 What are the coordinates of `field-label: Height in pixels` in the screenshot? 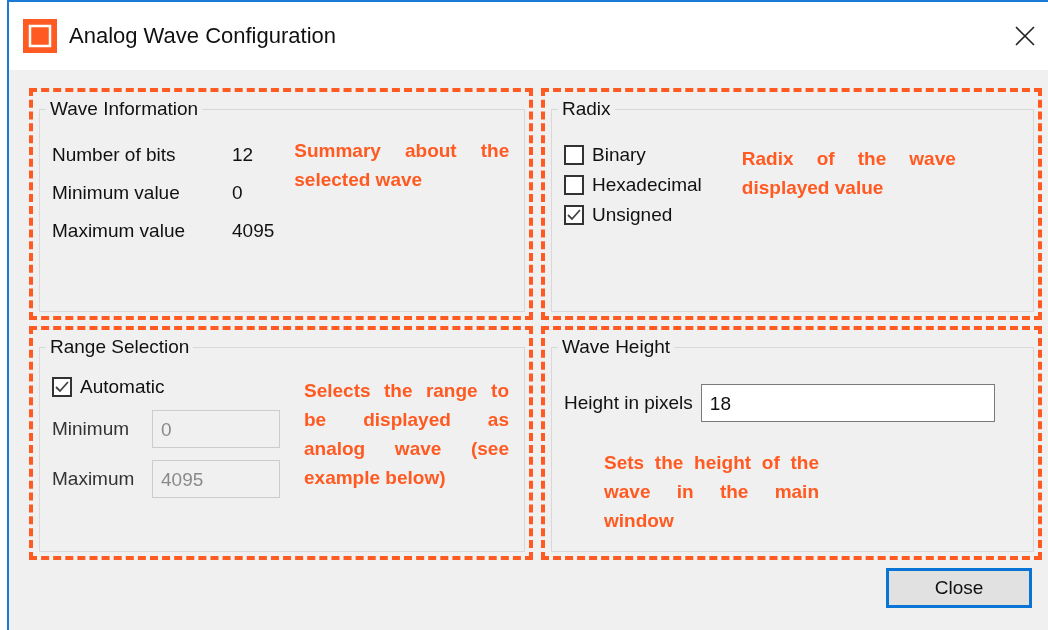 It's located at (628, 403).